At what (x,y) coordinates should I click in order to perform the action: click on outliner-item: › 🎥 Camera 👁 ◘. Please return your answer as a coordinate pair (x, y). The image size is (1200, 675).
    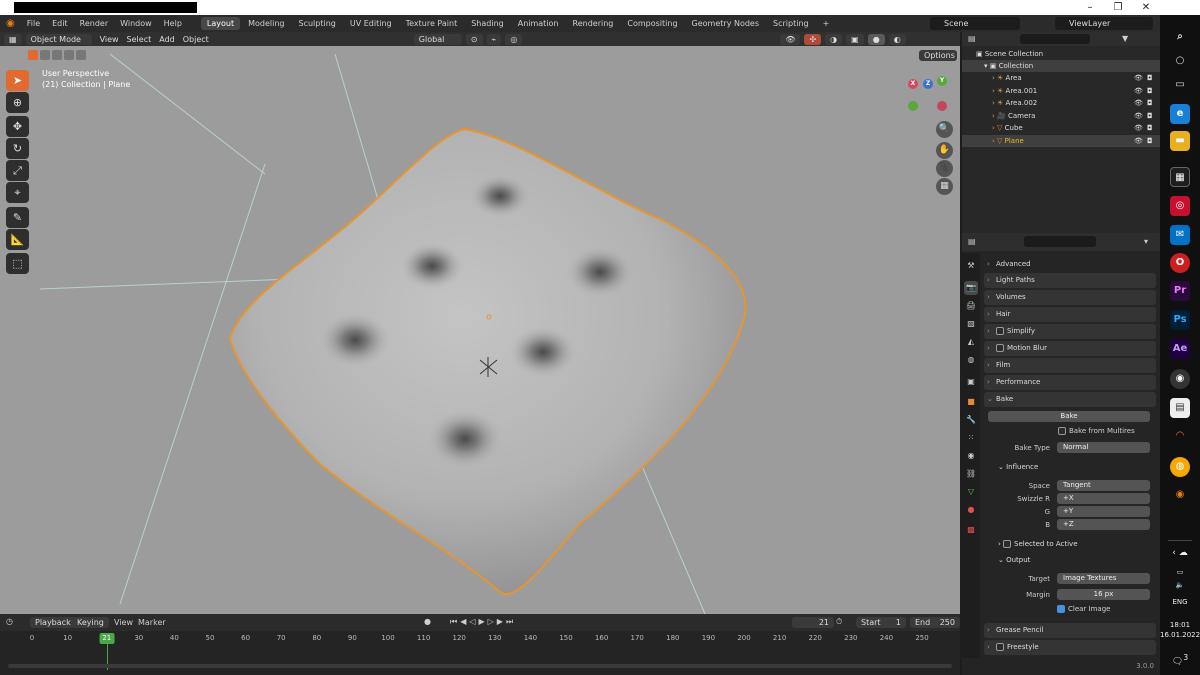
    Looking at the image, I should click on (1061, 116).